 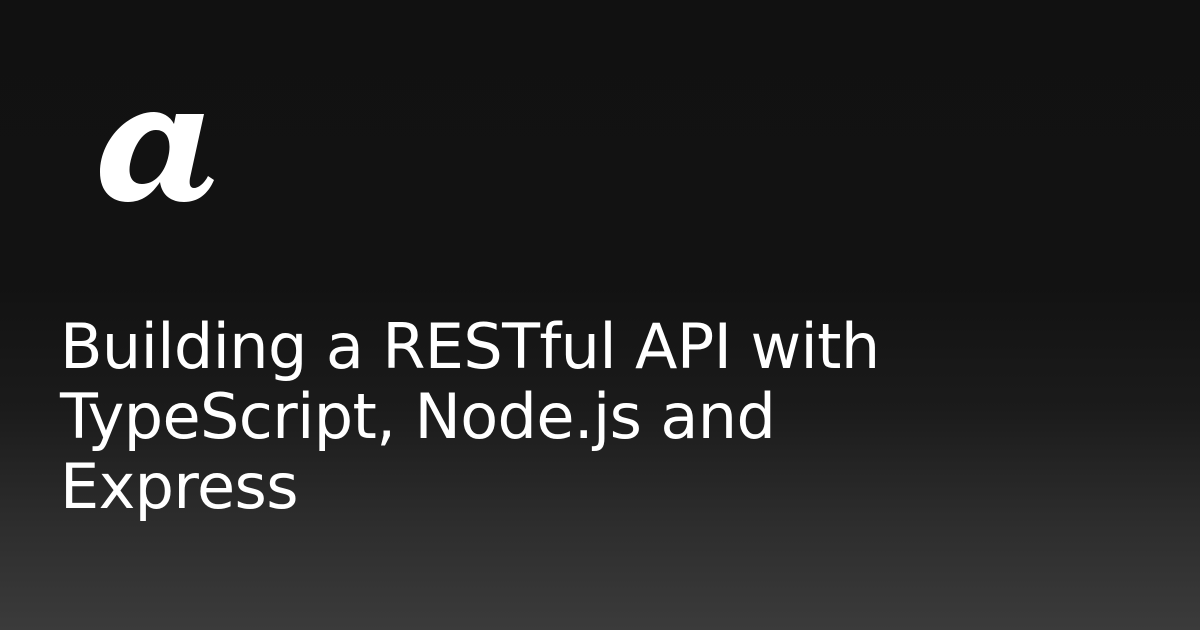 I want to click on brand-logo-icon, so click(x=156, y=152).